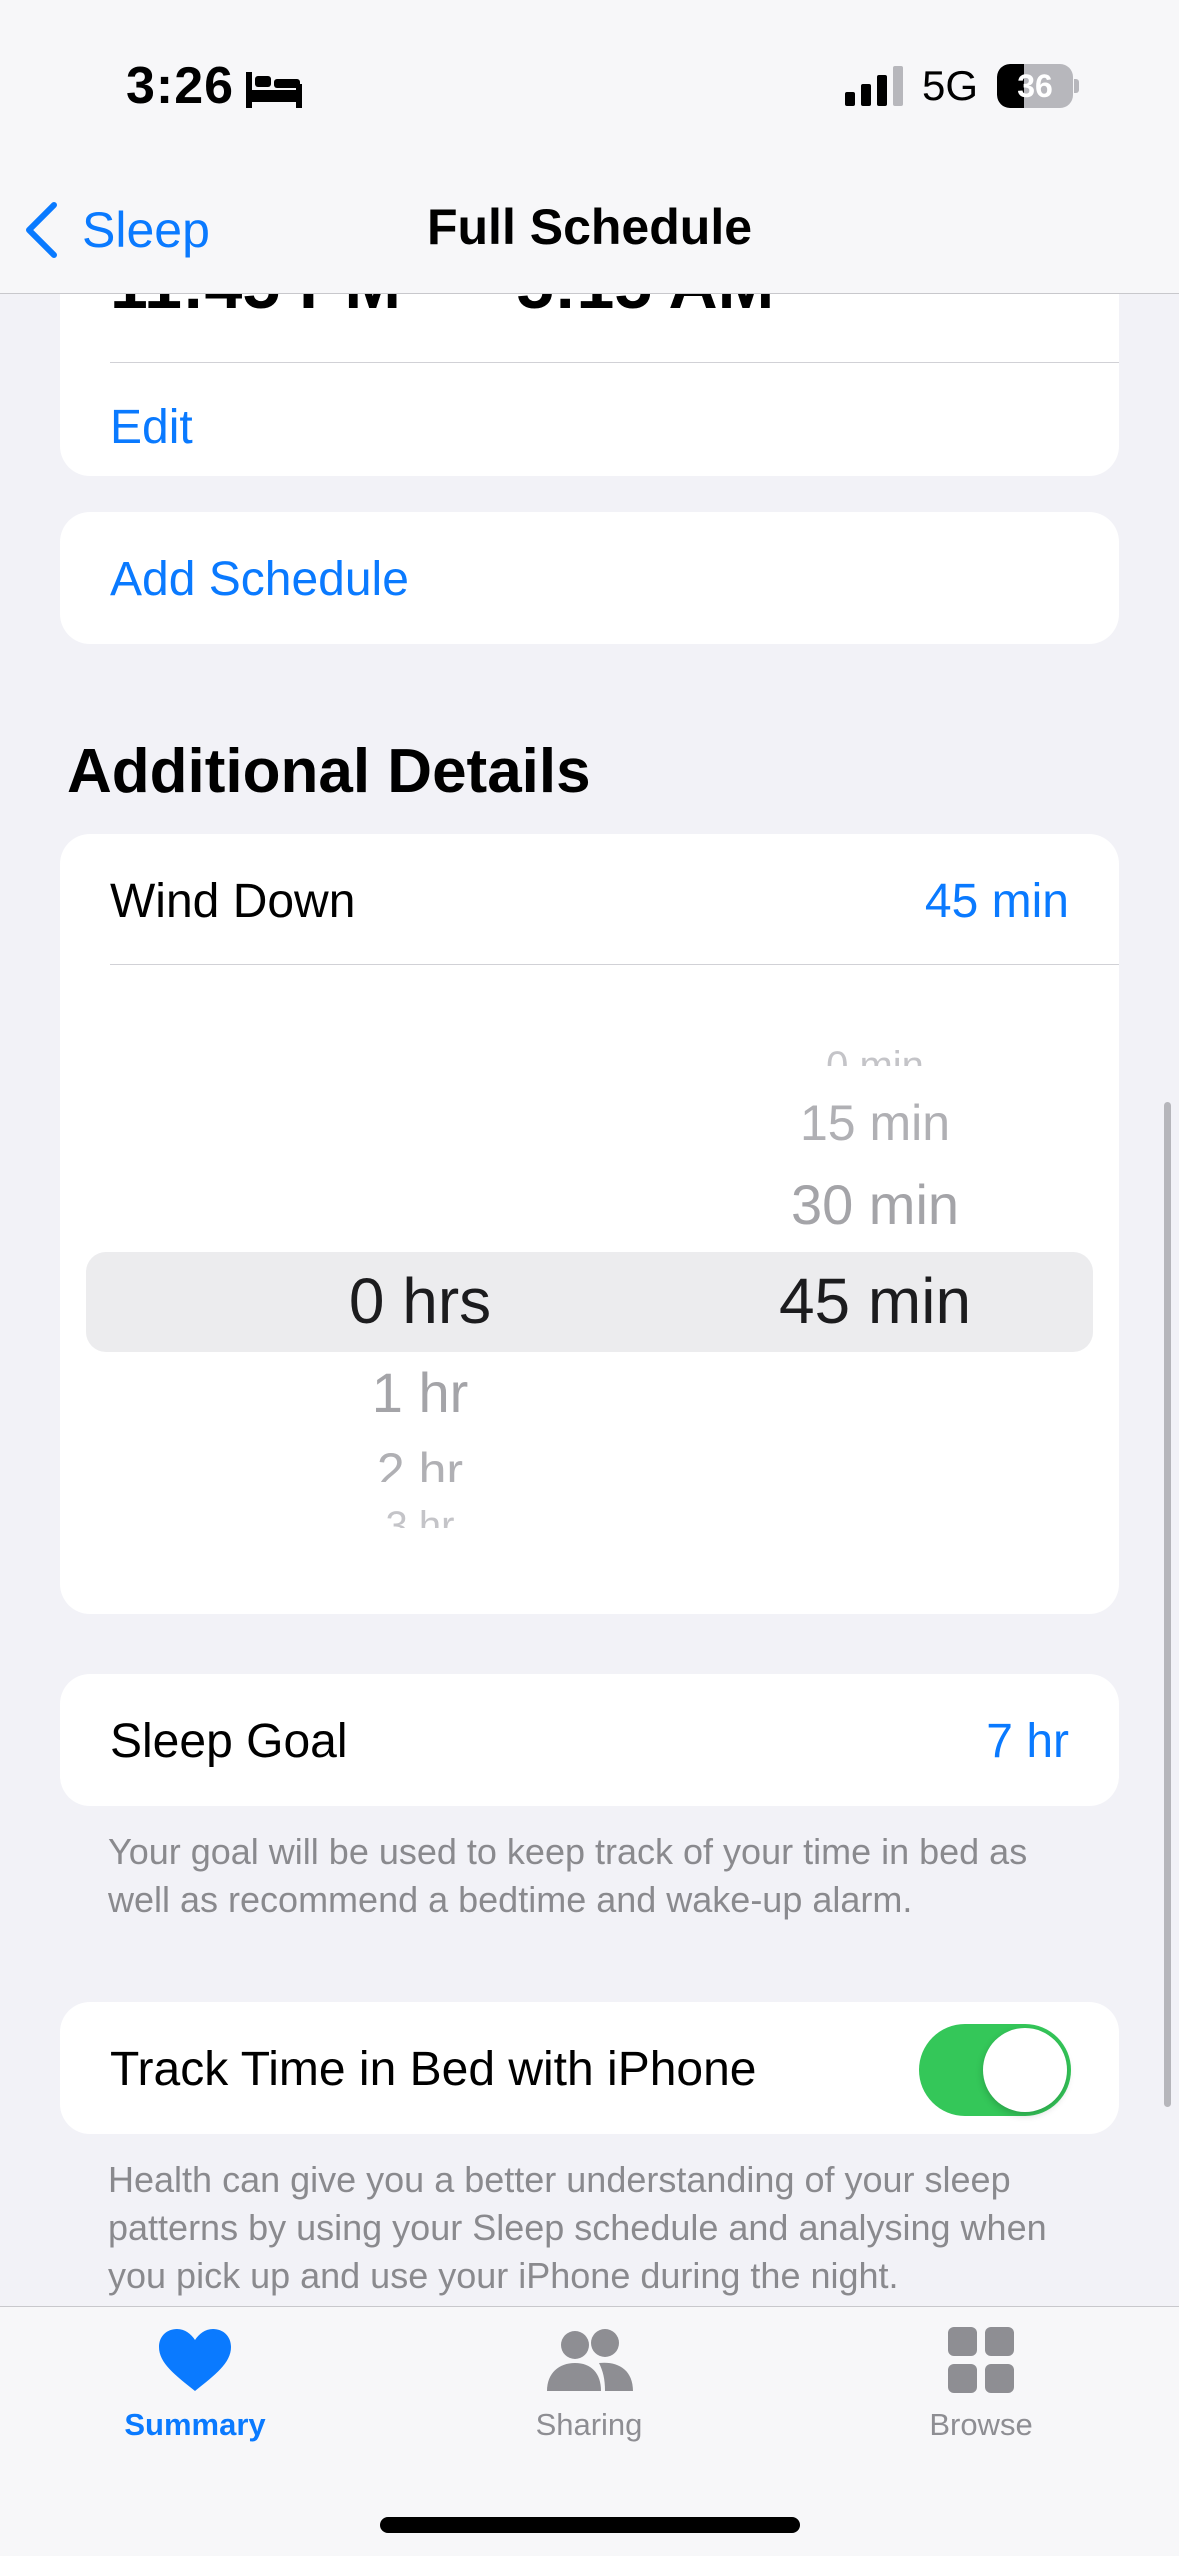  I want to click on picker-item: 45 min, so click(869, 1301).